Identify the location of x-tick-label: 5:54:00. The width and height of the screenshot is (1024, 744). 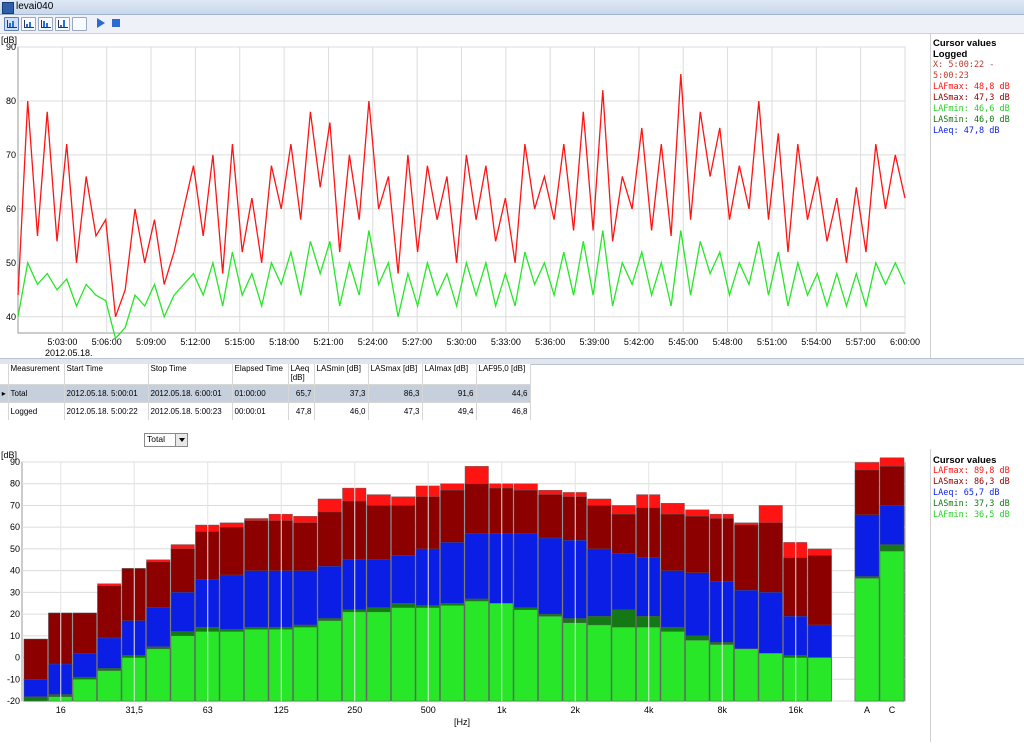
(816, 342).